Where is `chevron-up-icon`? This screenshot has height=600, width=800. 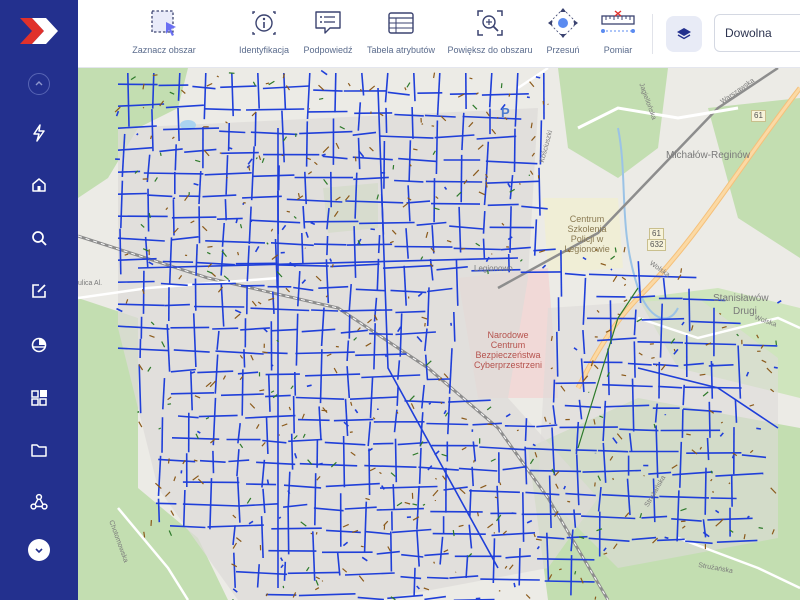
chevron-up-icon is located at coordinates (39, 83).